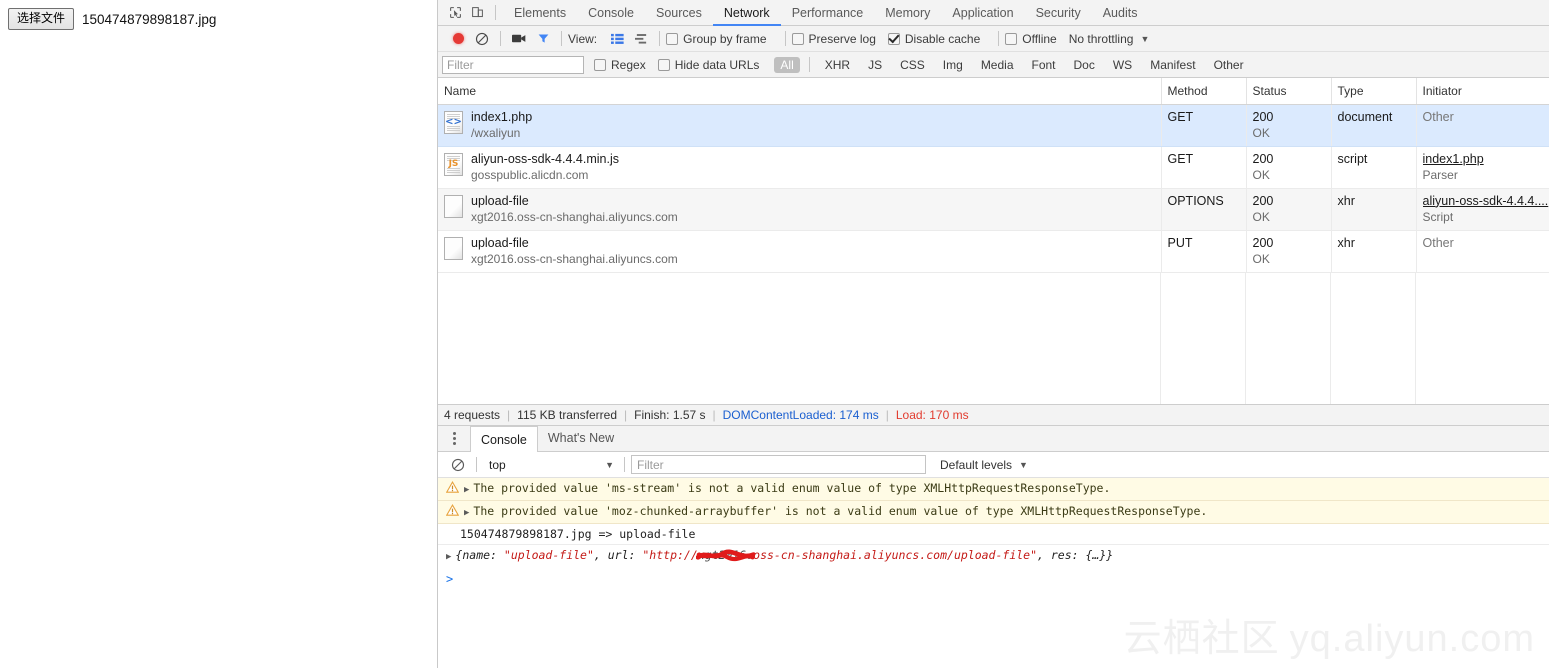 Image resolution: width=1549 pixels, height=668 pixels. I want to click on checkbox-box, so click(893, 38).